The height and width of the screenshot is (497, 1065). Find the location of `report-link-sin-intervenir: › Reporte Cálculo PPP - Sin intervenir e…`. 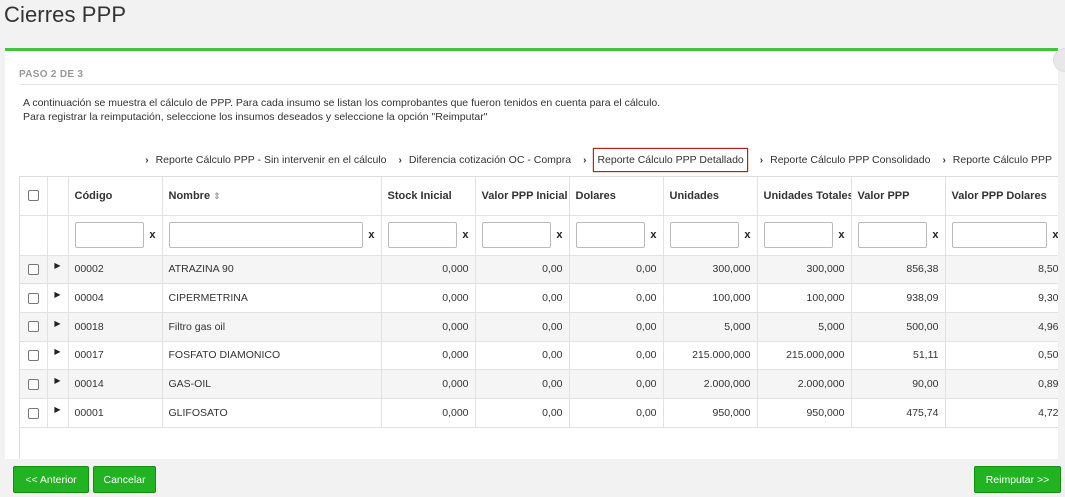

report-link-sin-intervenir: › Reporte Cálculo PPP - Sin intervenir e… is located at coordinates (261, 160).